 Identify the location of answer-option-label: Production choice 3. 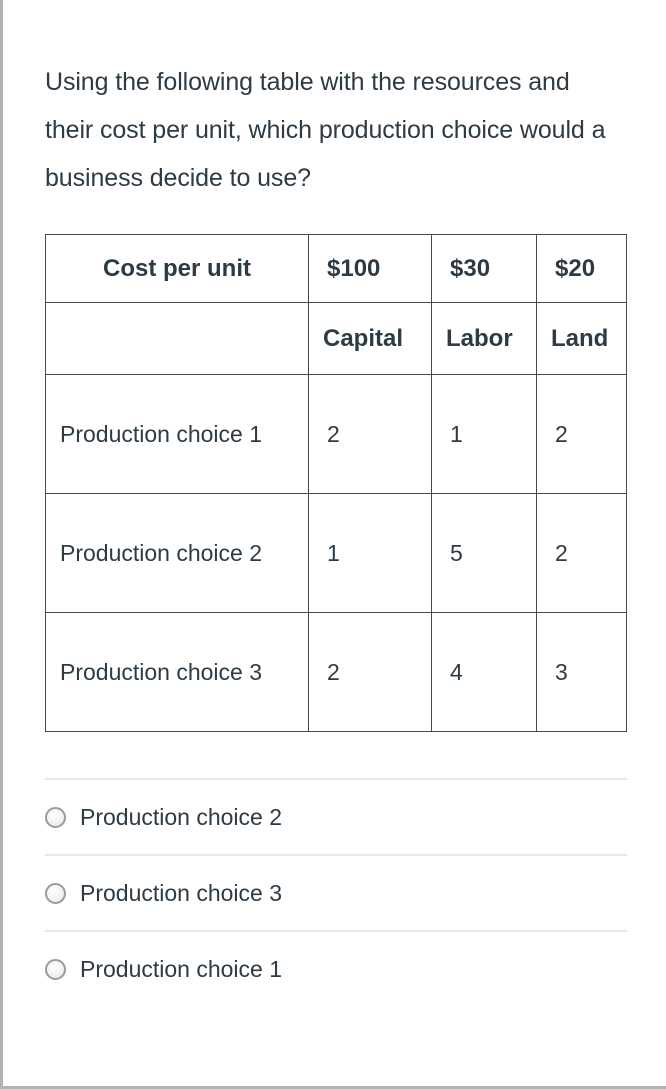
(181, 892).